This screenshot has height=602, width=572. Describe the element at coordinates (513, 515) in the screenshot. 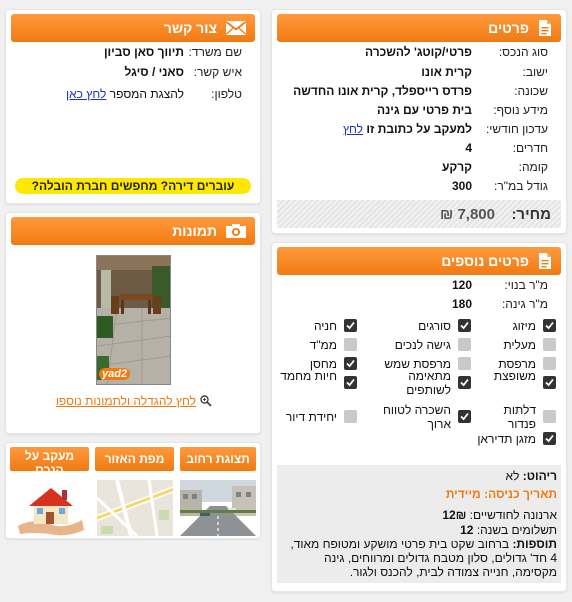

I see `arnona-label: ארנונה לחודשיים:` at that location.